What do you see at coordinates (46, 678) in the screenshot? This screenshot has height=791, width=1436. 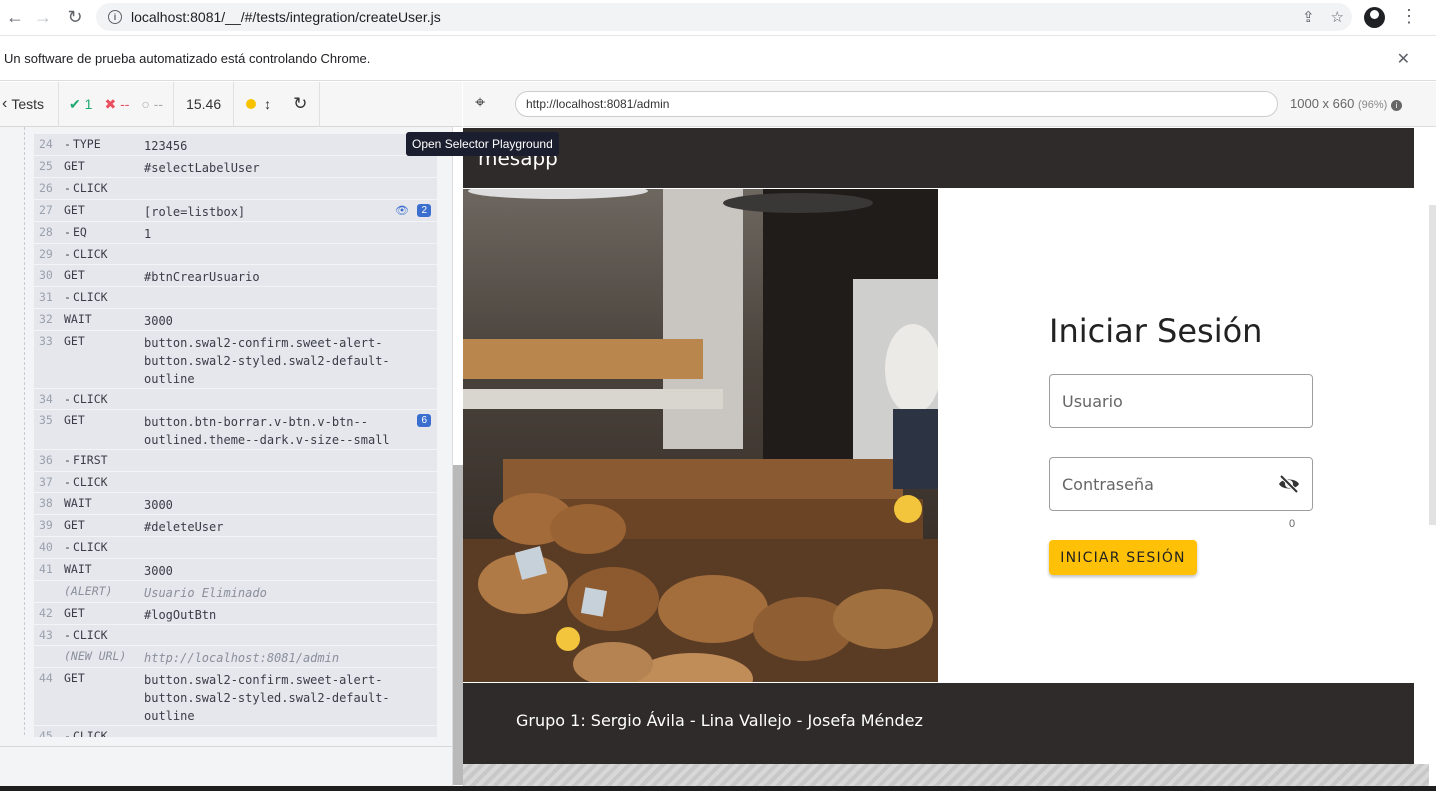 I see `command-number: 44` at bounding box center [46, 678].